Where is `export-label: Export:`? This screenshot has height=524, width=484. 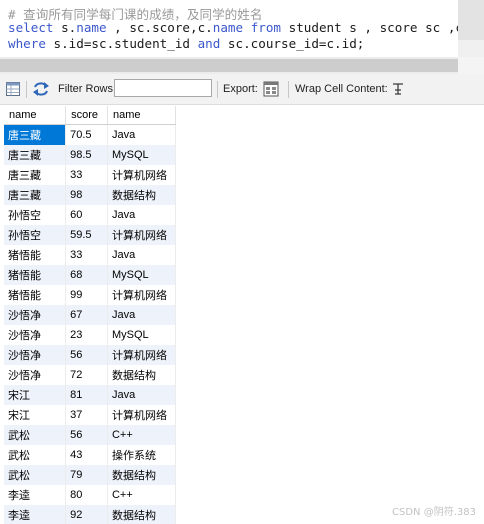
export-label: Export: is located at coordinates (240, 89).